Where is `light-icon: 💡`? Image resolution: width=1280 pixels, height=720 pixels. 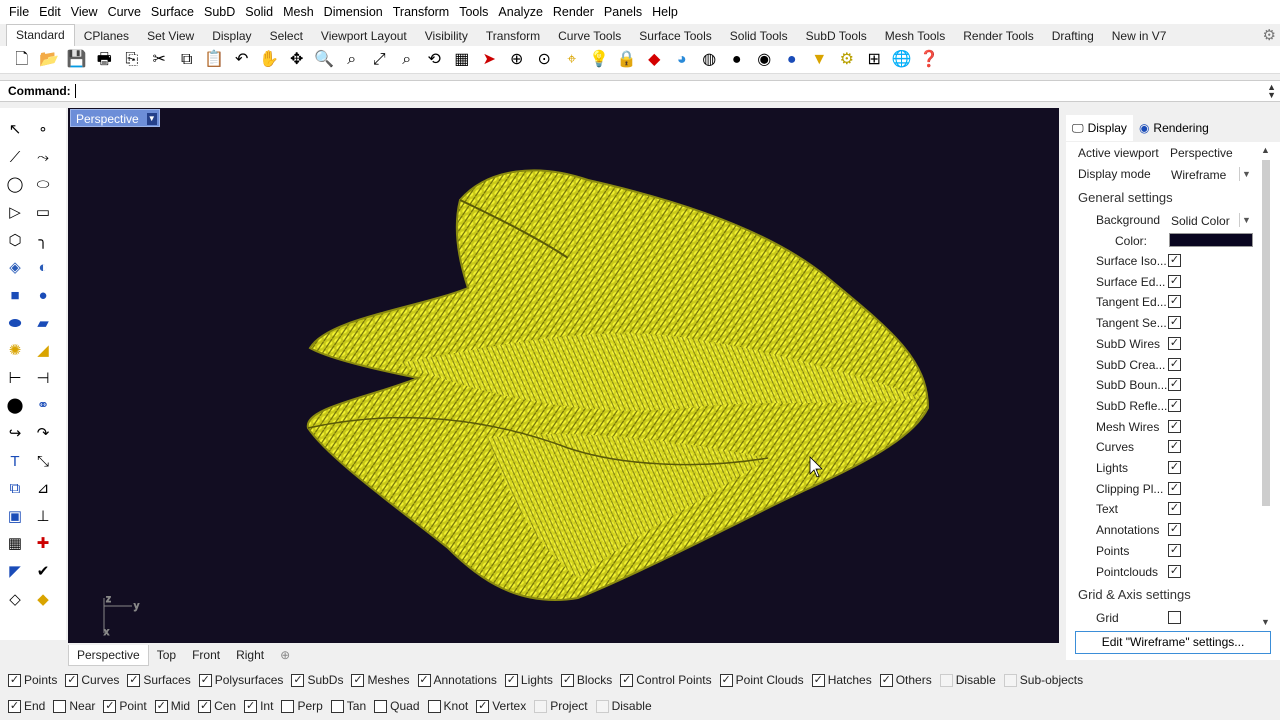
light-icon: 💡 is located at coordinates (600, 60).